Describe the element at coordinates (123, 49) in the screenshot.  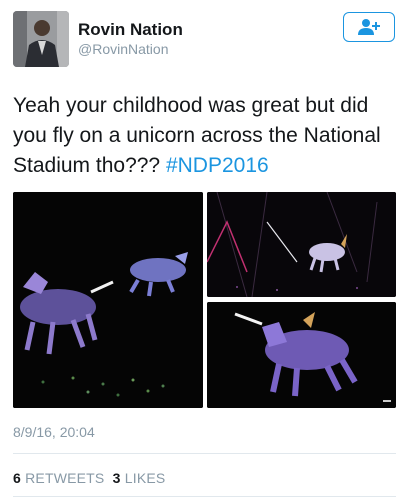
I see `user-handle: @RovinNation` at that location.